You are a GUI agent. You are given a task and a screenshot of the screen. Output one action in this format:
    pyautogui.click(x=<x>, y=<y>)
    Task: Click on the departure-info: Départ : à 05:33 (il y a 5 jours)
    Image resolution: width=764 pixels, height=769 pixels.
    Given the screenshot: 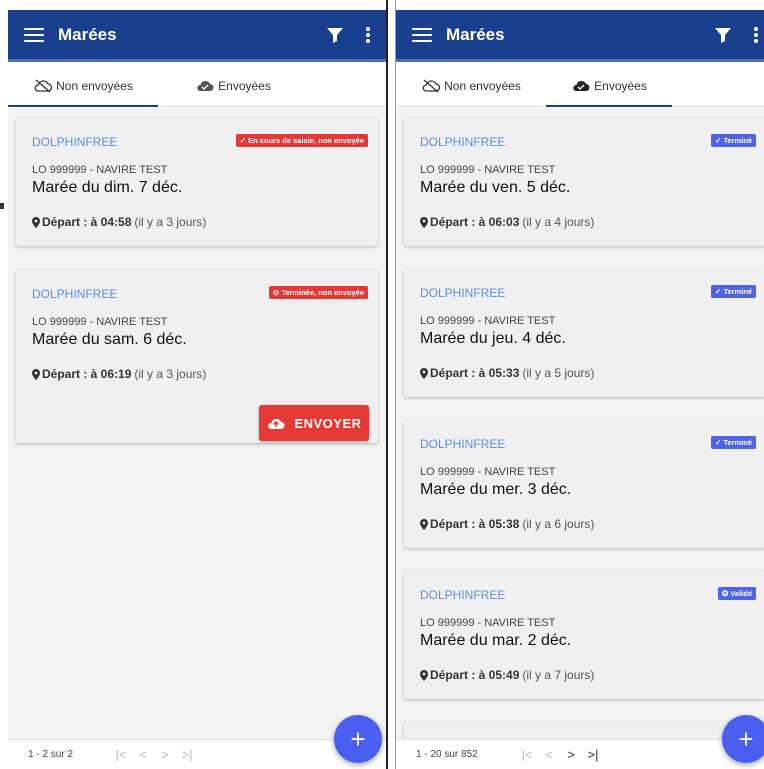 What is the action you would take?
    pyautogui.click(x=507, y=373)
    